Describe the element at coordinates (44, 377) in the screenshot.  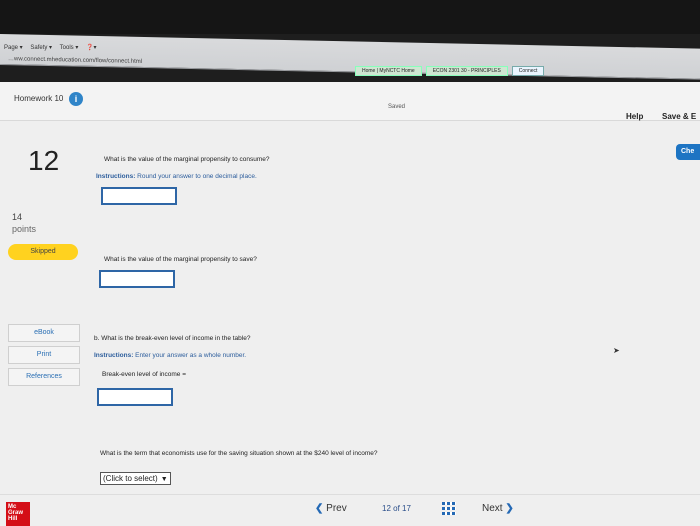
I see `references-button: References` at that location.